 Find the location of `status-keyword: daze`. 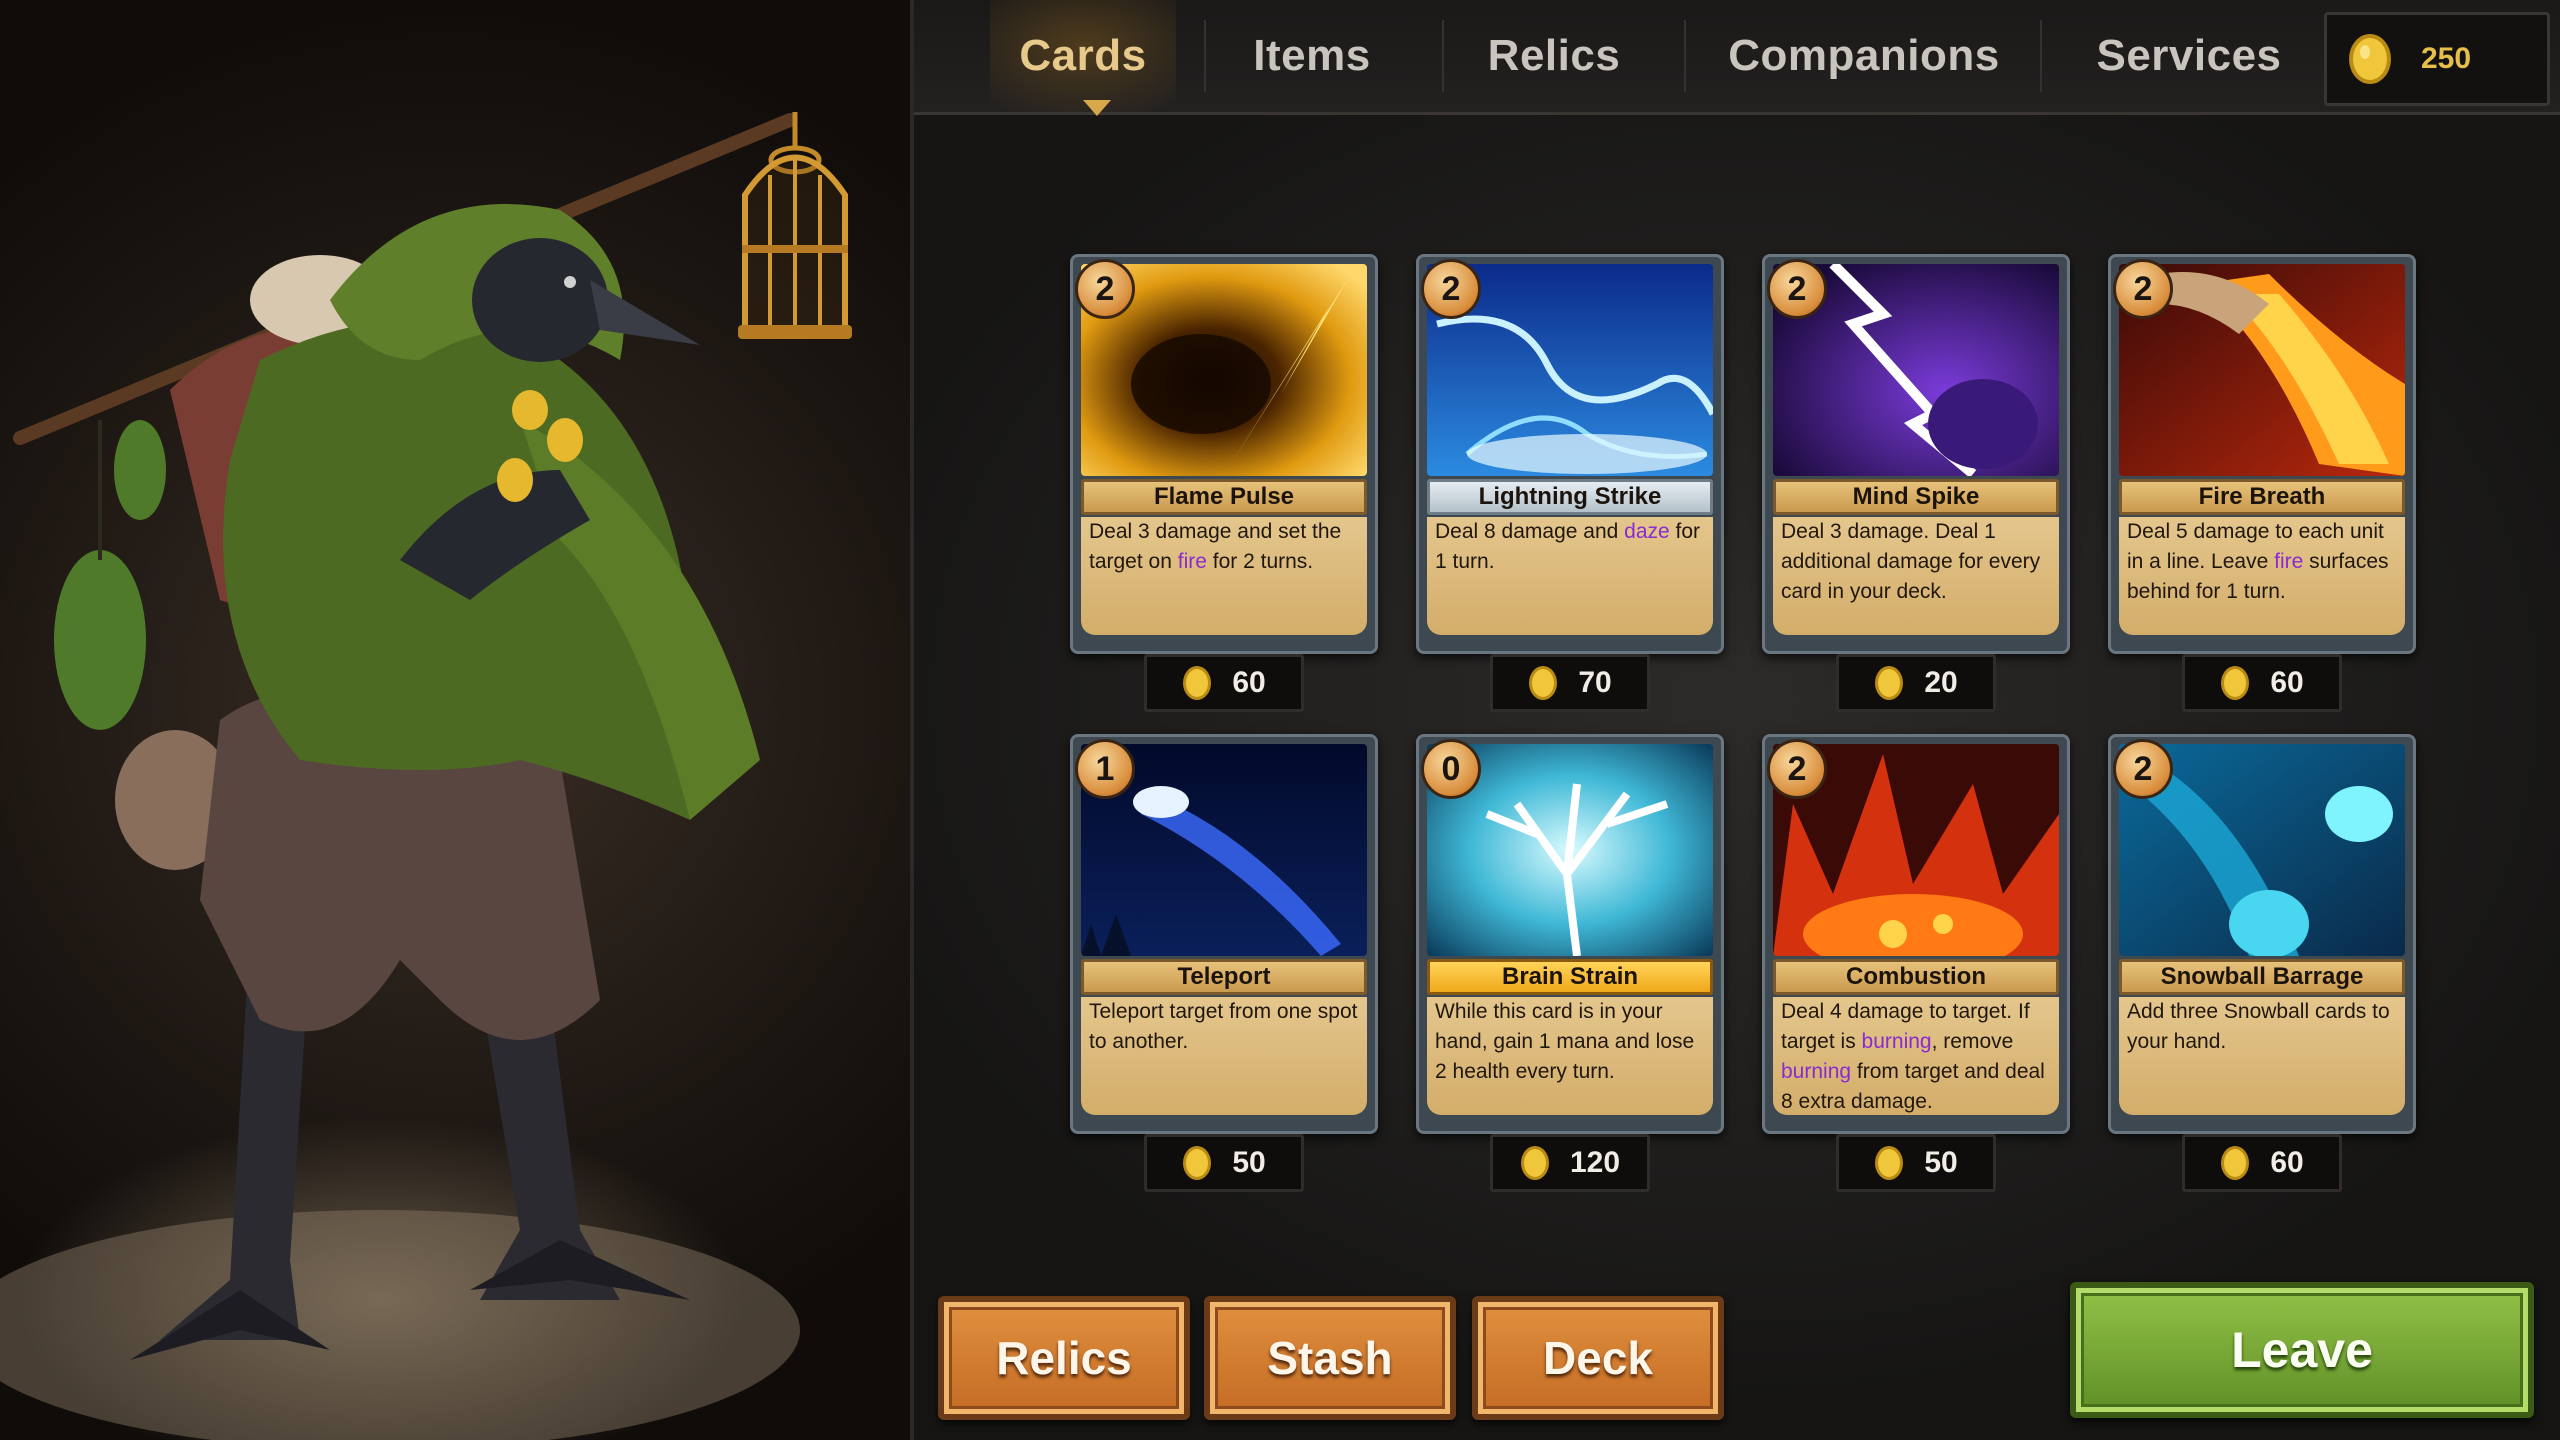

status-keyword: daze is located at coordinates (1647, 531).